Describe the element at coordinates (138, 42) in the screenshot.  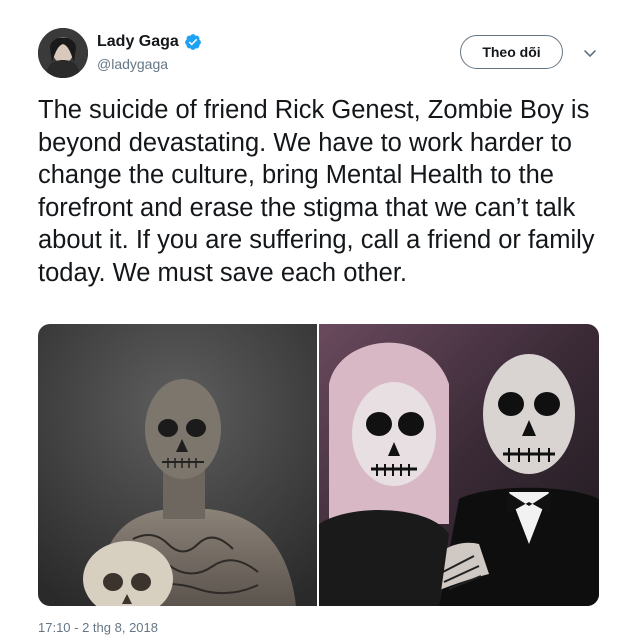
I see `display-name: Lady Gaga` at that location.